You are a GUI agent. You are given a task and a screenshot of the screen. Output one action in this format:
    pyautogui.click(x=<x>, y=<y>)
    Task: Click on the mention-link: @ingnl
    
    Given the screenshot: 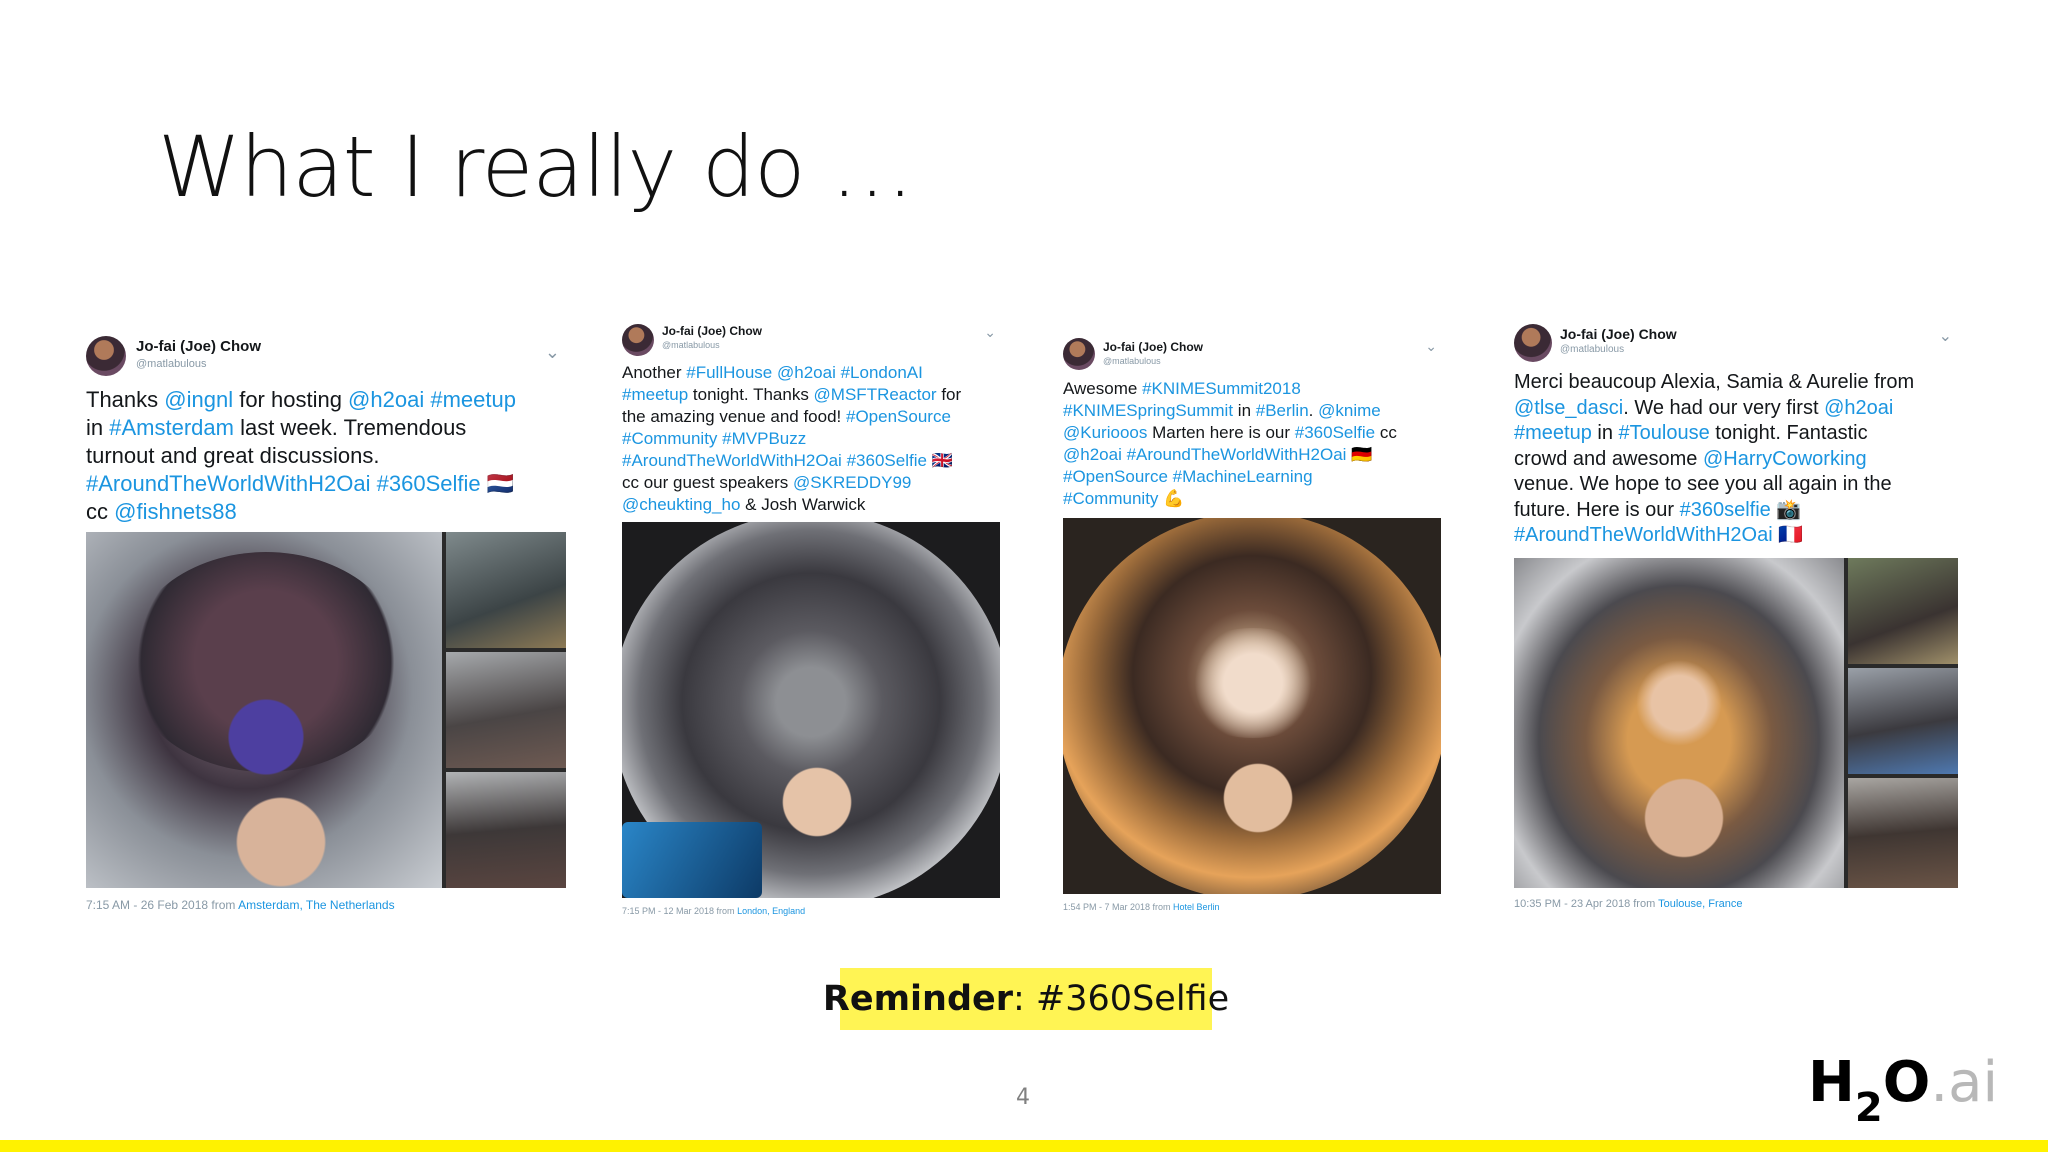 What is the action you would take?
    pyautogui.click(x=198, y=399)
    